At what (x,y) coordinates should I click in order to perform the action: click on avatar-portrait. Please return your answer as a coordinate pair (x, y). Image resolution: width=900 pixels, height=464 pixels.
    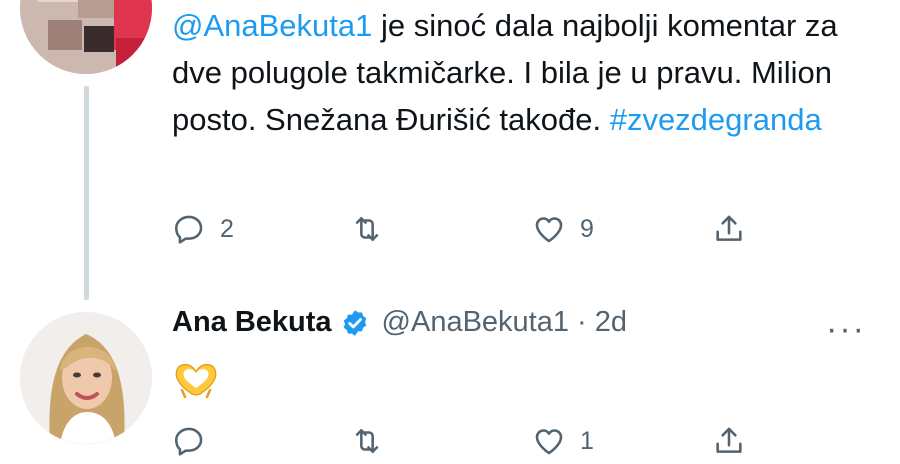
    Looking at the image, I should click on (86, 378).